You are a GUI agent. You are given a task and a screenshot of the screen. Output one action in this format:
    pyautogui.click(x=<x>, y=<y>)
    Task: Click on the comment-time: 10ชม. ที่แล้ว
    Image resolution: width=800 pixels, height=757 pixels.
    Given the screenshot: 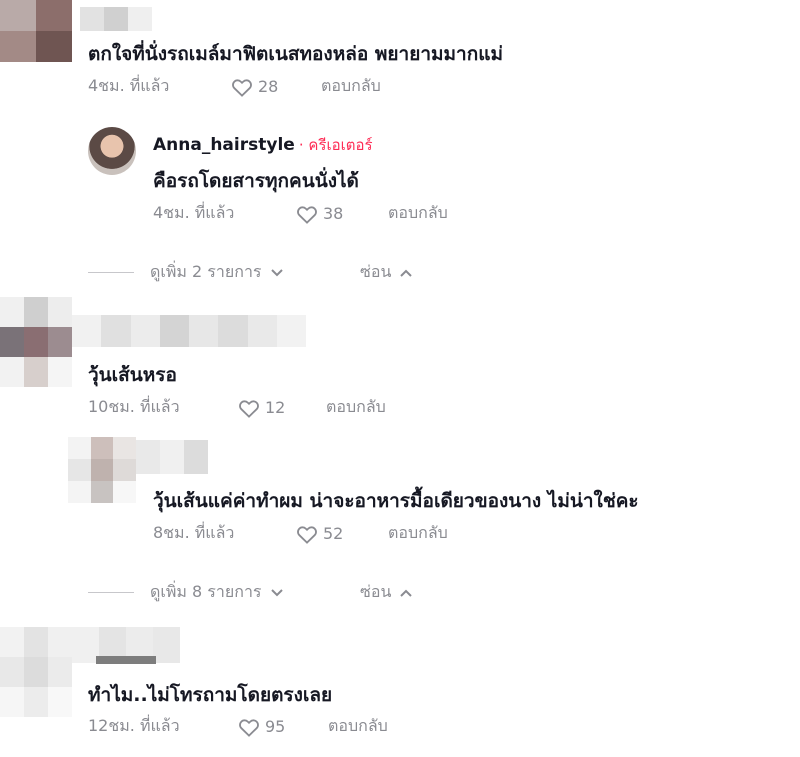 What is the action you would take?
    pyautogui.click(x=134, y=406)
    